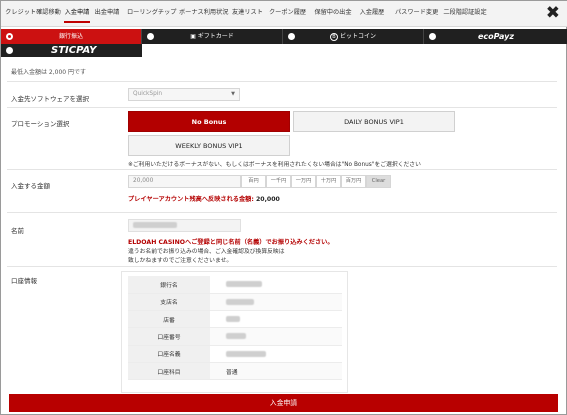 This screenshot has height=415, width=567. What do you see at coordinates (40, 124) in the screenshot?
I see `promotion-label: プロモーション選択` at bounding box center [40, 124].